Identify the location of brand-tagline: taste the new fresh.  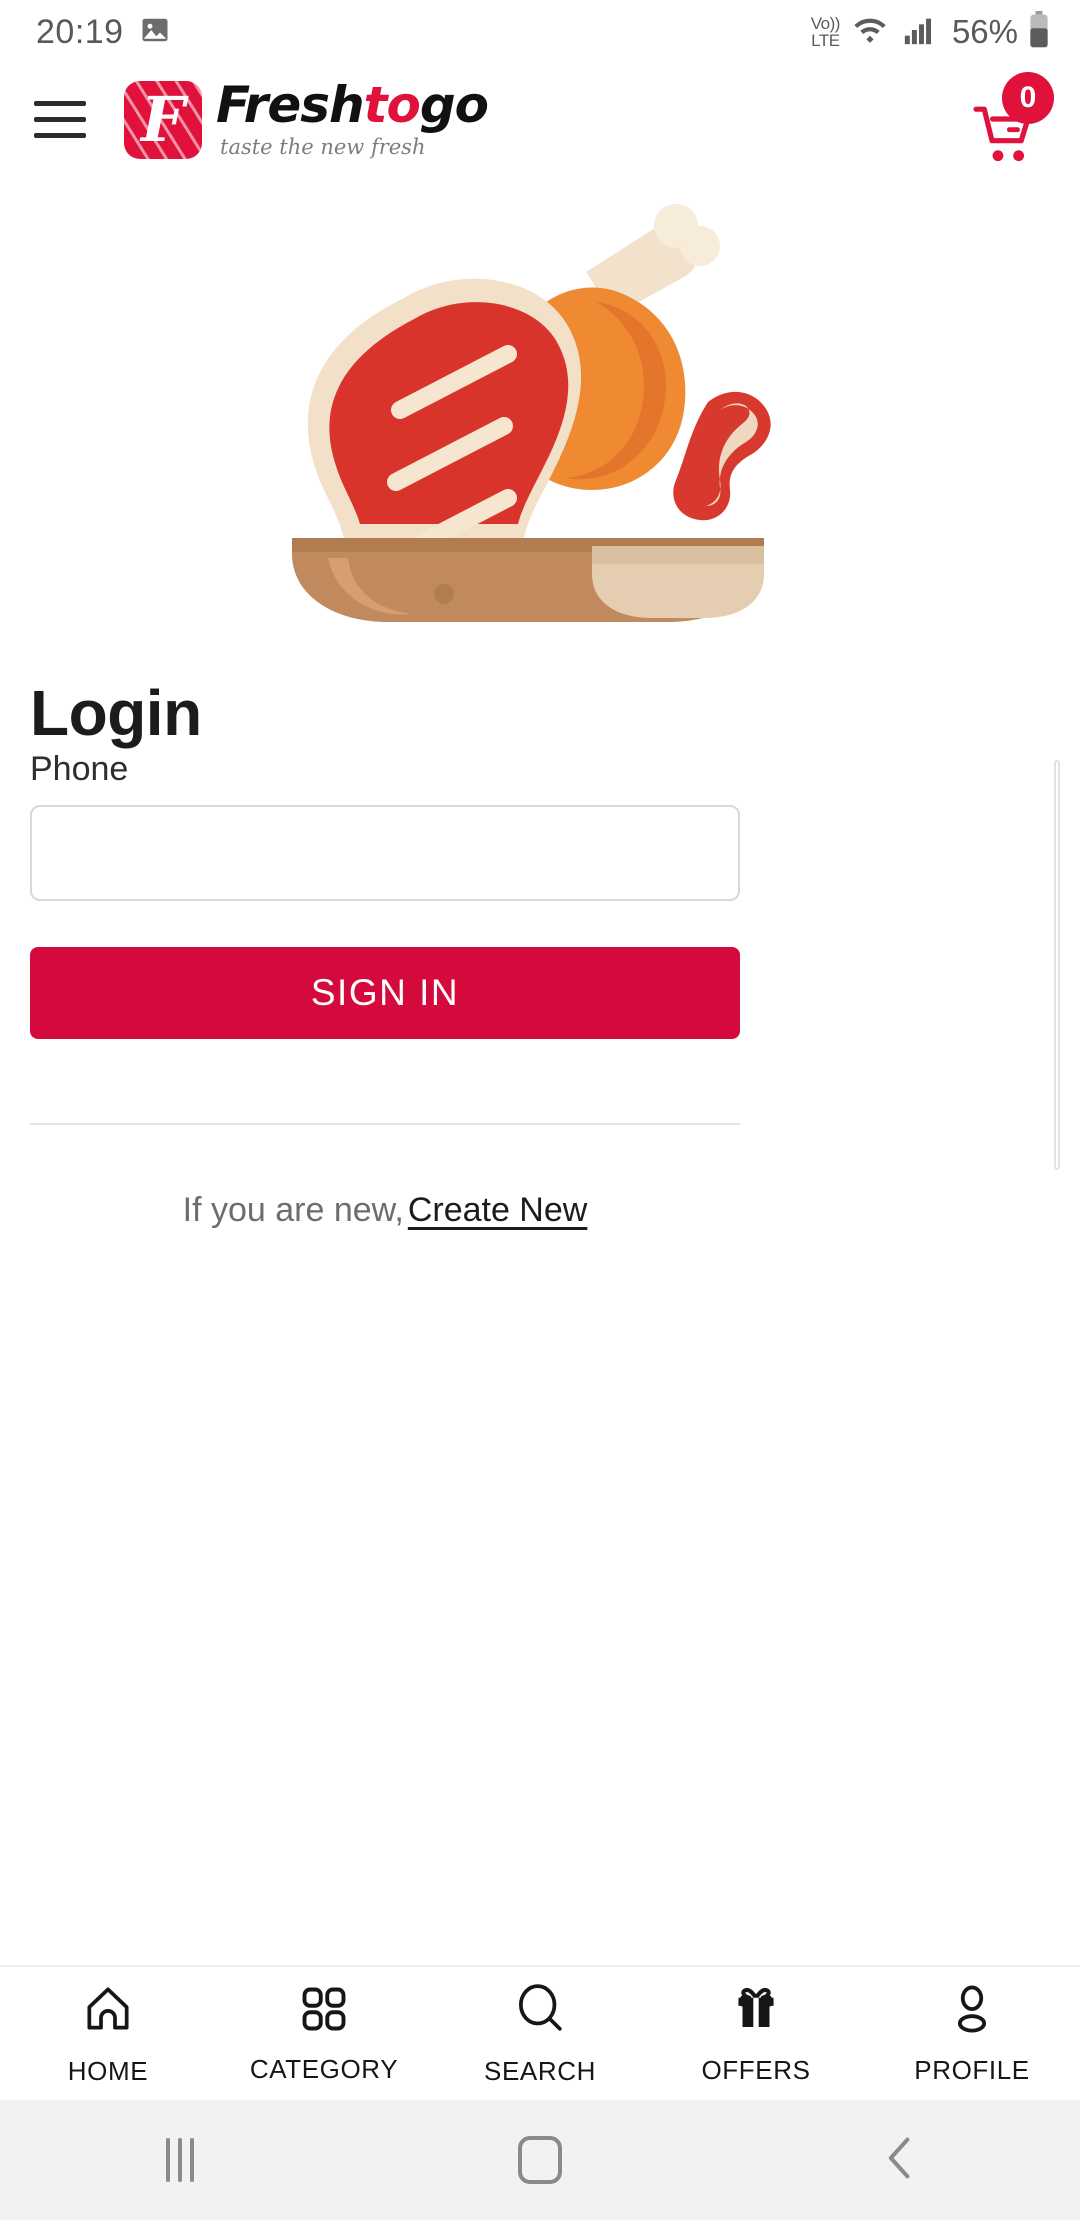
(323, 147).